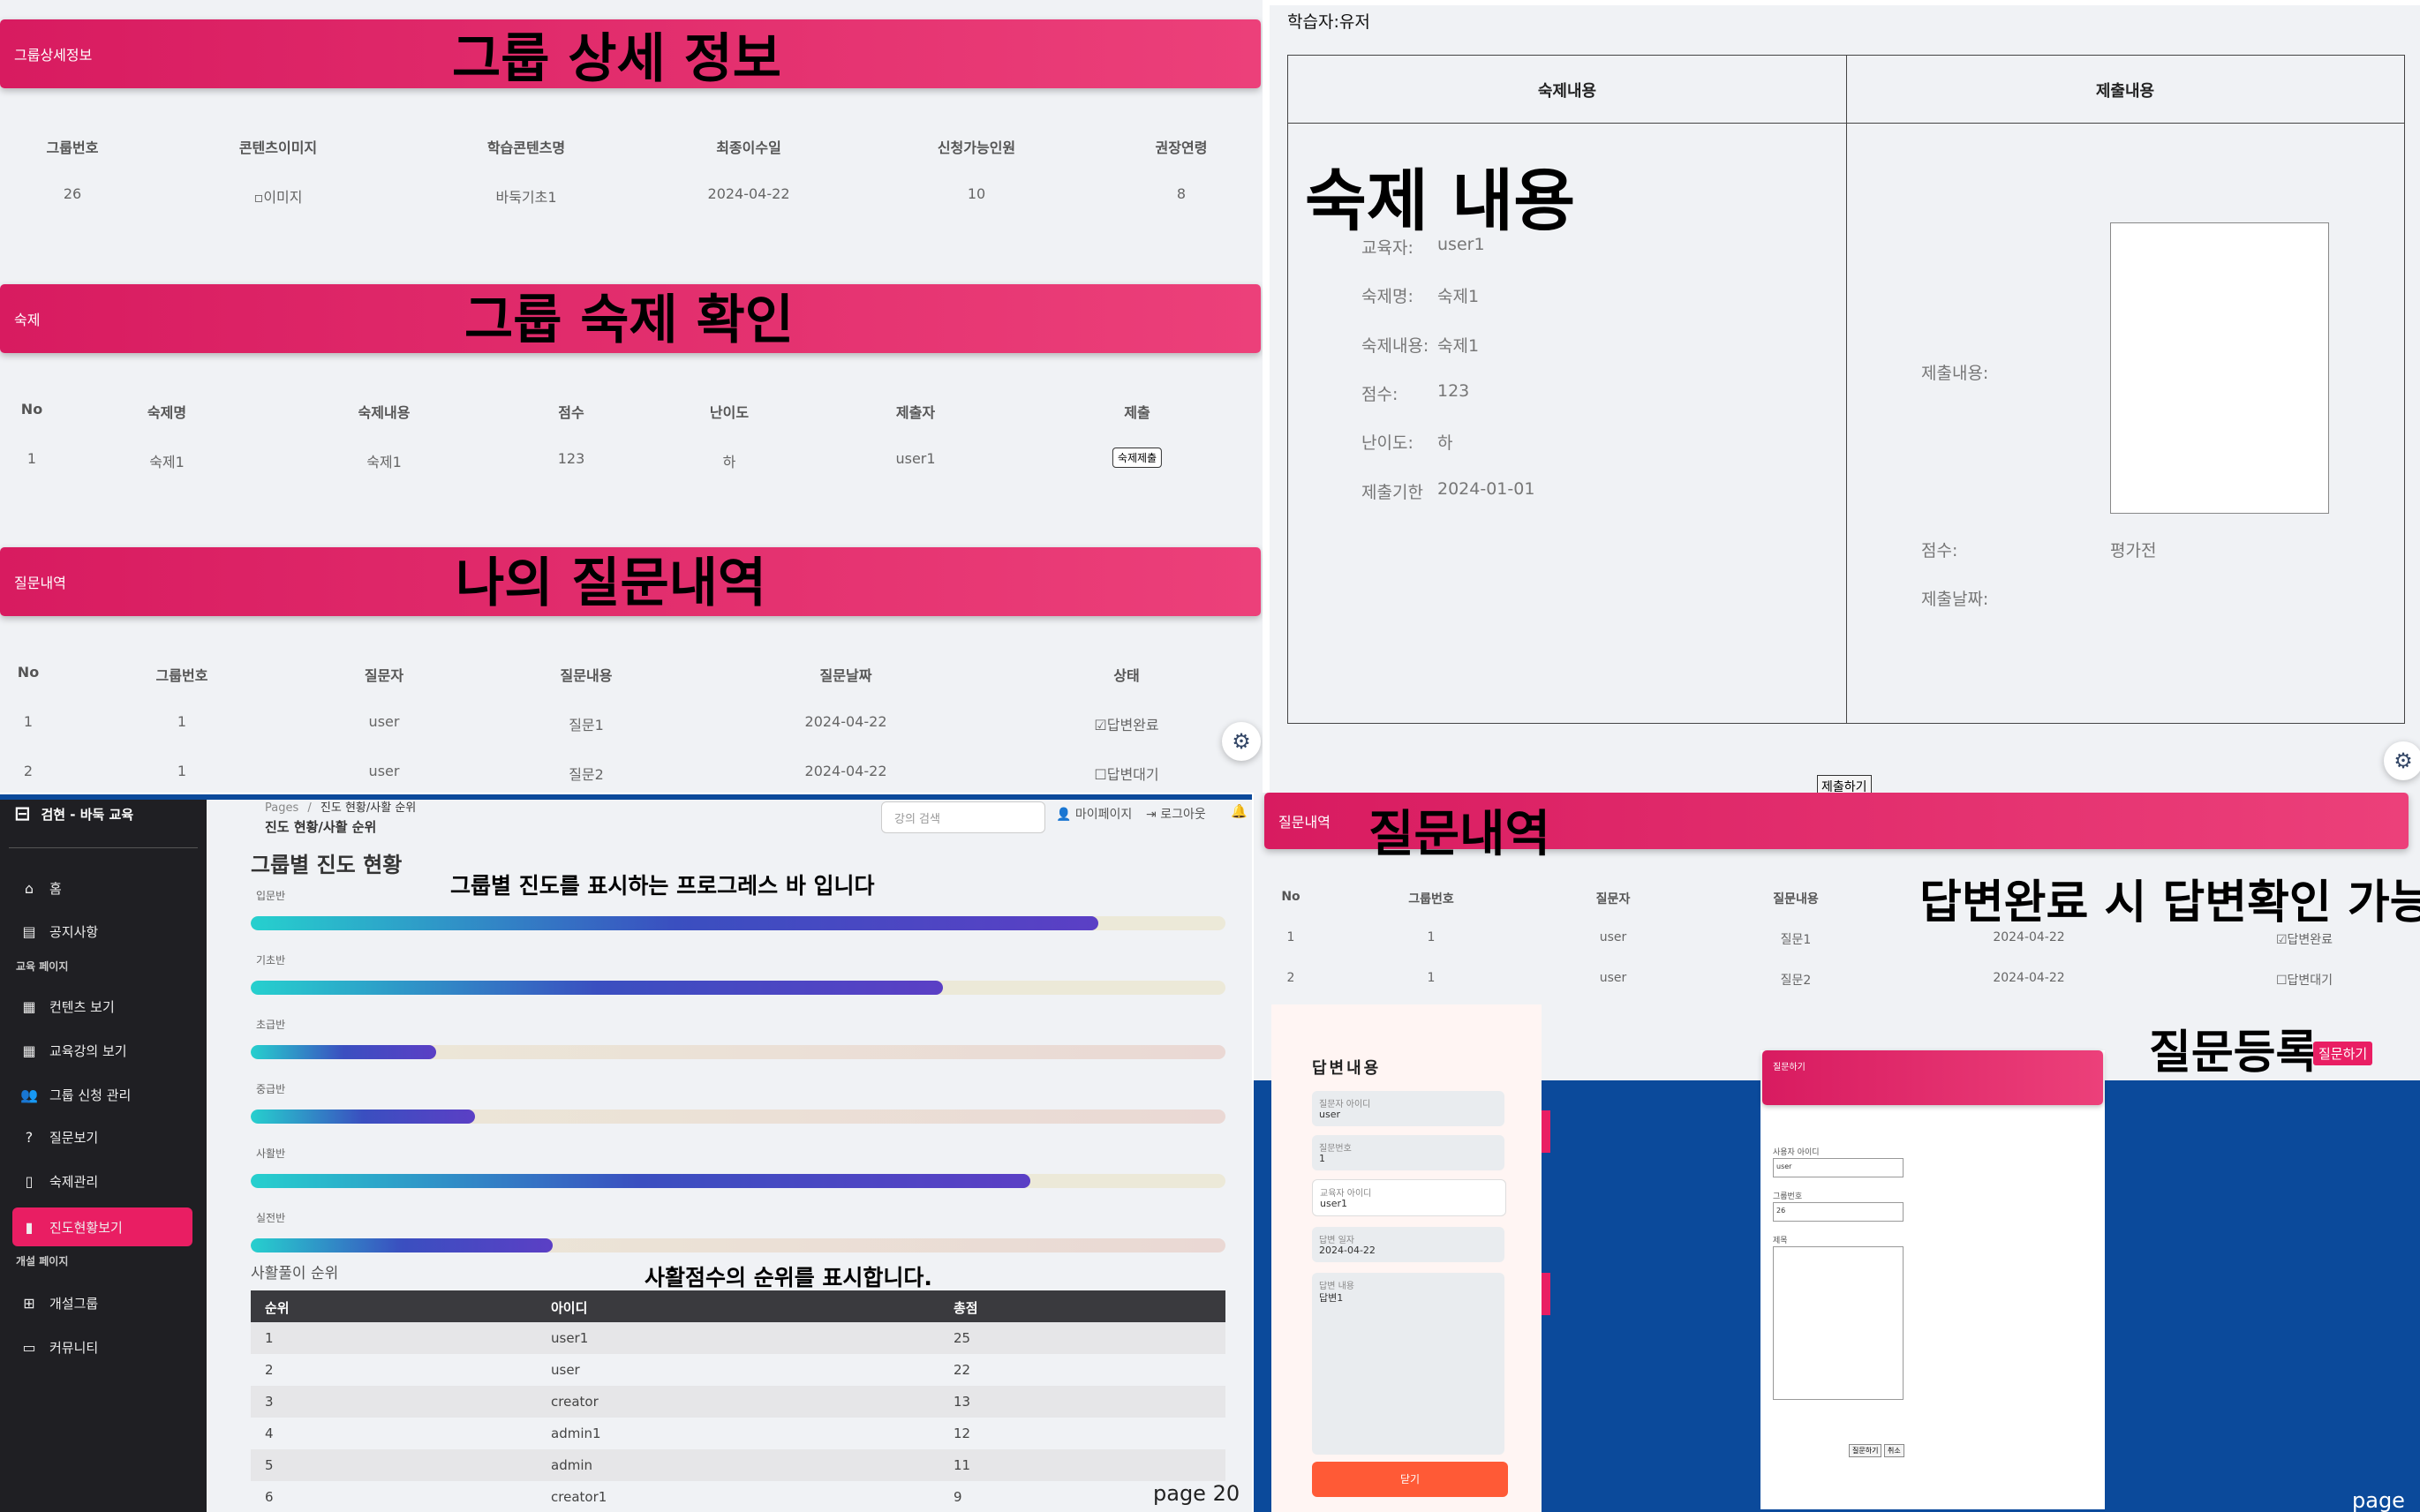 The image size is (2420, 1512). I want to click on page-title: 진도 현황/사활 순위, so click(321, 827).